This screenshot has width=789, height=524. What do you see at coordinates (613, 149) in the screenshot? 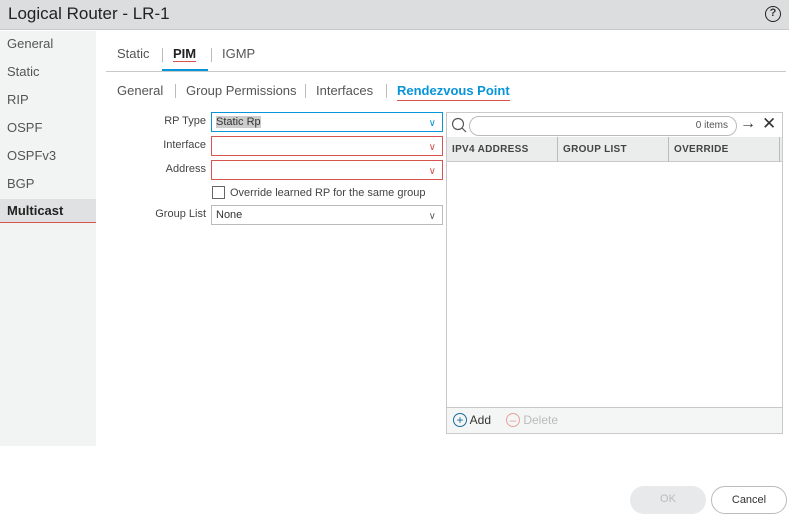
I see `column-header-group-list: GROUP LIST` at bounding box center [613, 149].